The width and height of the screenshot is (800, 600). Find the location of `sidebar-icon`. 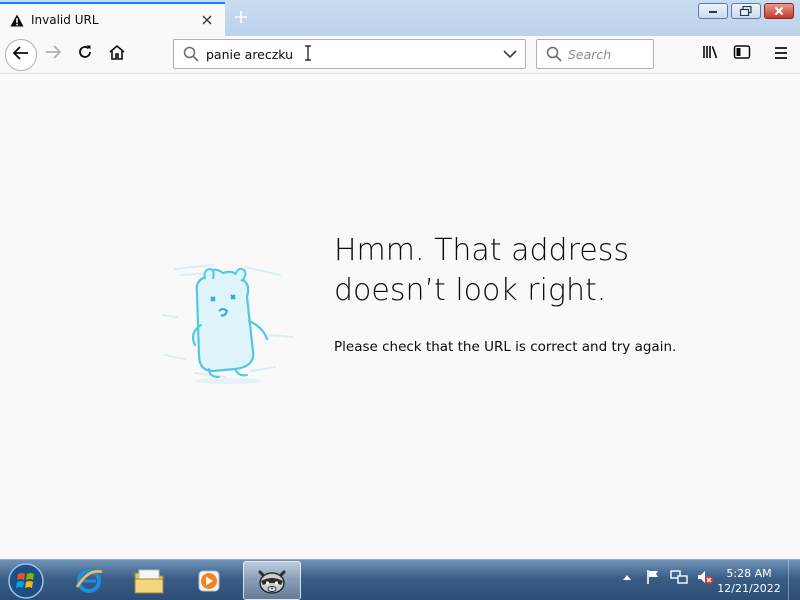

sidebar-icon is located at coordinates (742, 54).